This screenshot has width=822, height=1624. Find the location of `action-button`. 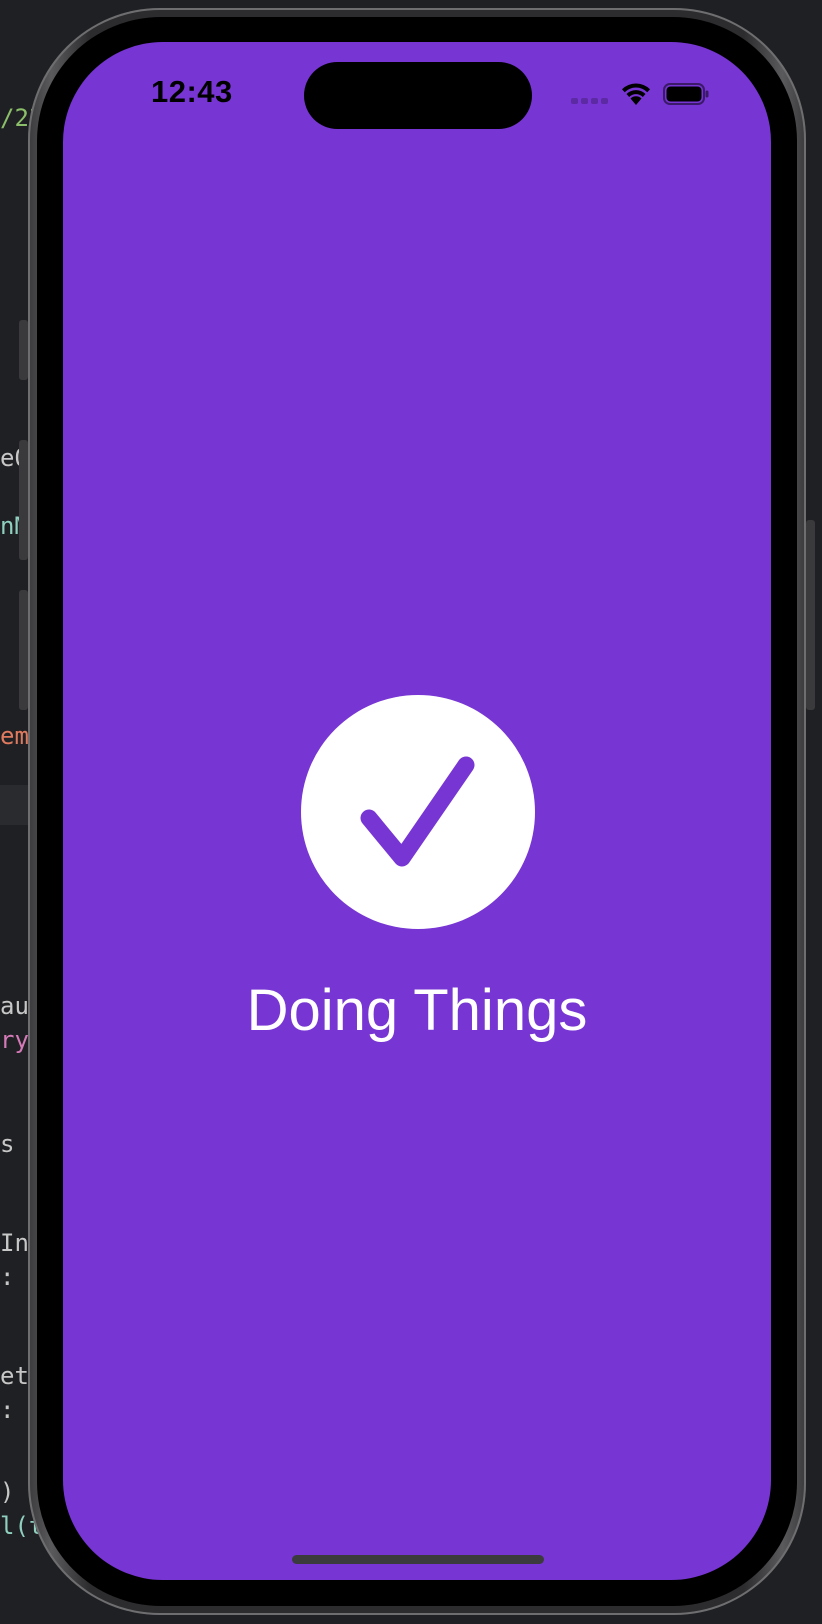

action-button is located at coordinates (23, 350).